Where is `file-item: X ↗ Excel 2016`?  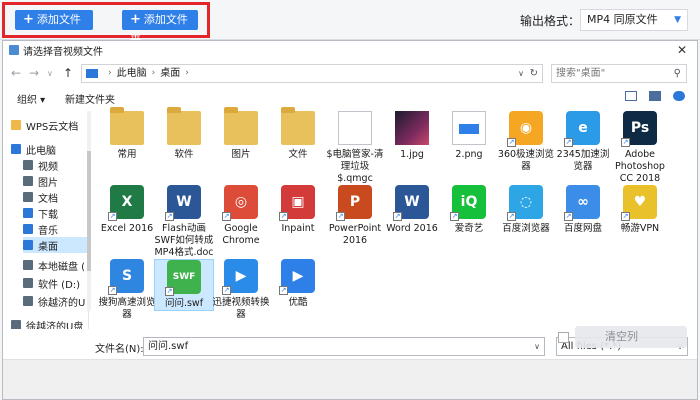
file-item: X ↗ Excel 2016 is located at coordinates (127, 210).